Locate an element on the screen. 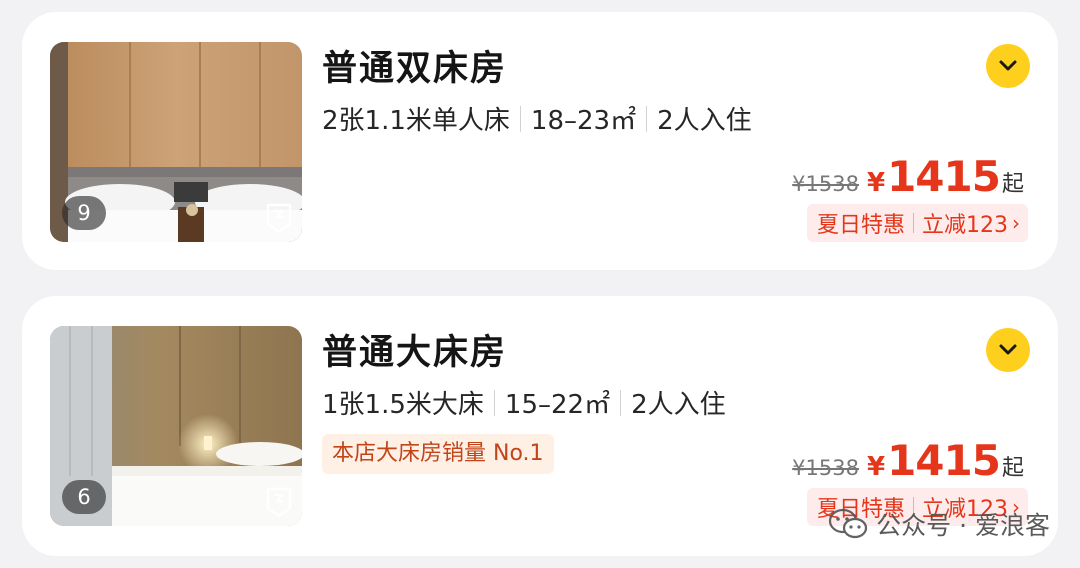  photo-count-badge: 9 is located at coordinates (84, 213).